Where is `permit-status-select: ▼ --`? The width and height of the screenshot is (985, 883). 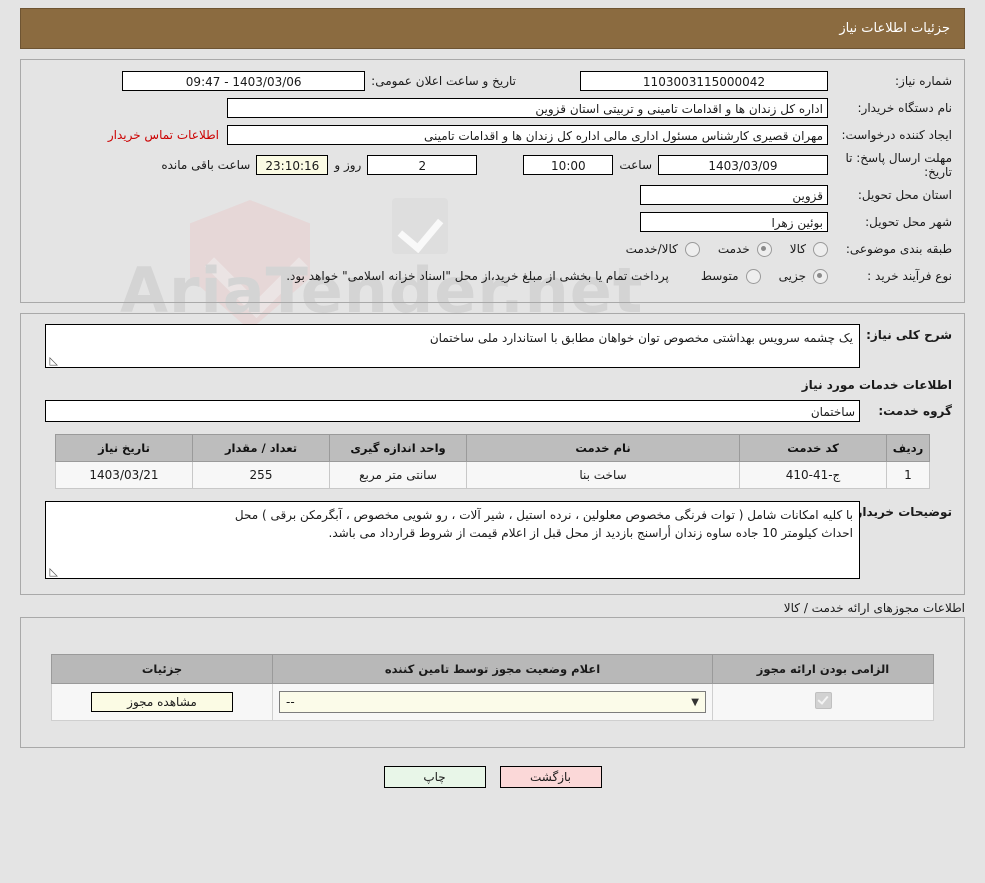
permit-status-select: ▼ -- is located at coordinates (492, 702).